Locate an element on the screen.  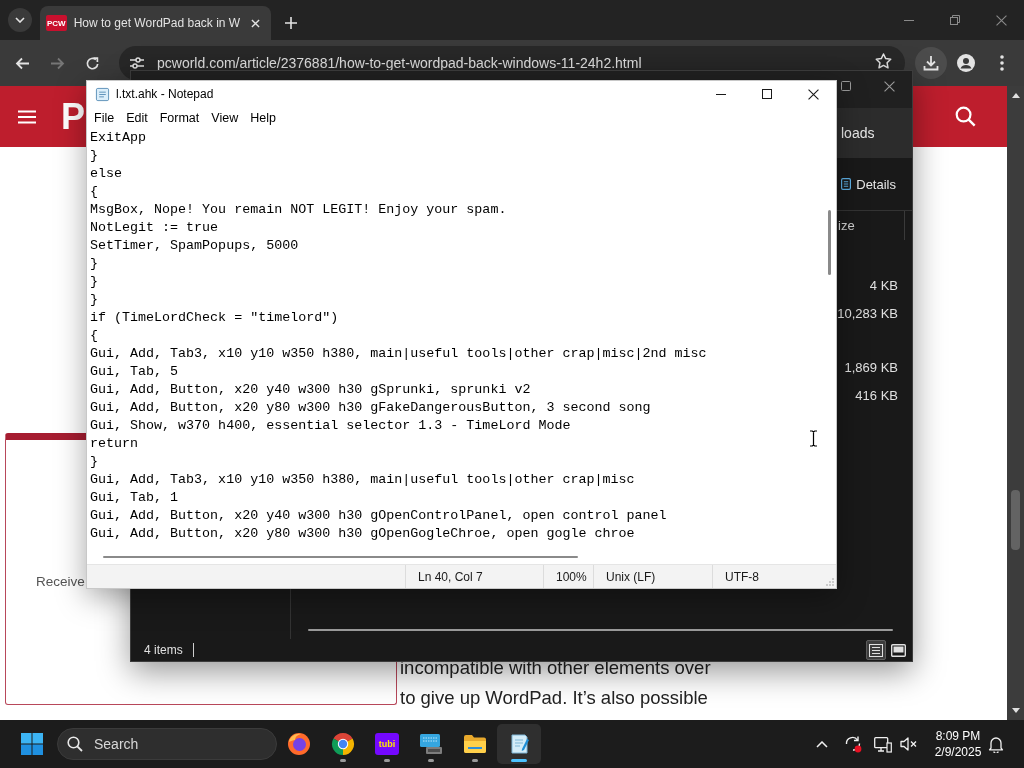
article-text: to give up WordPad. It’s also possible is located at coordinates (554, 698).